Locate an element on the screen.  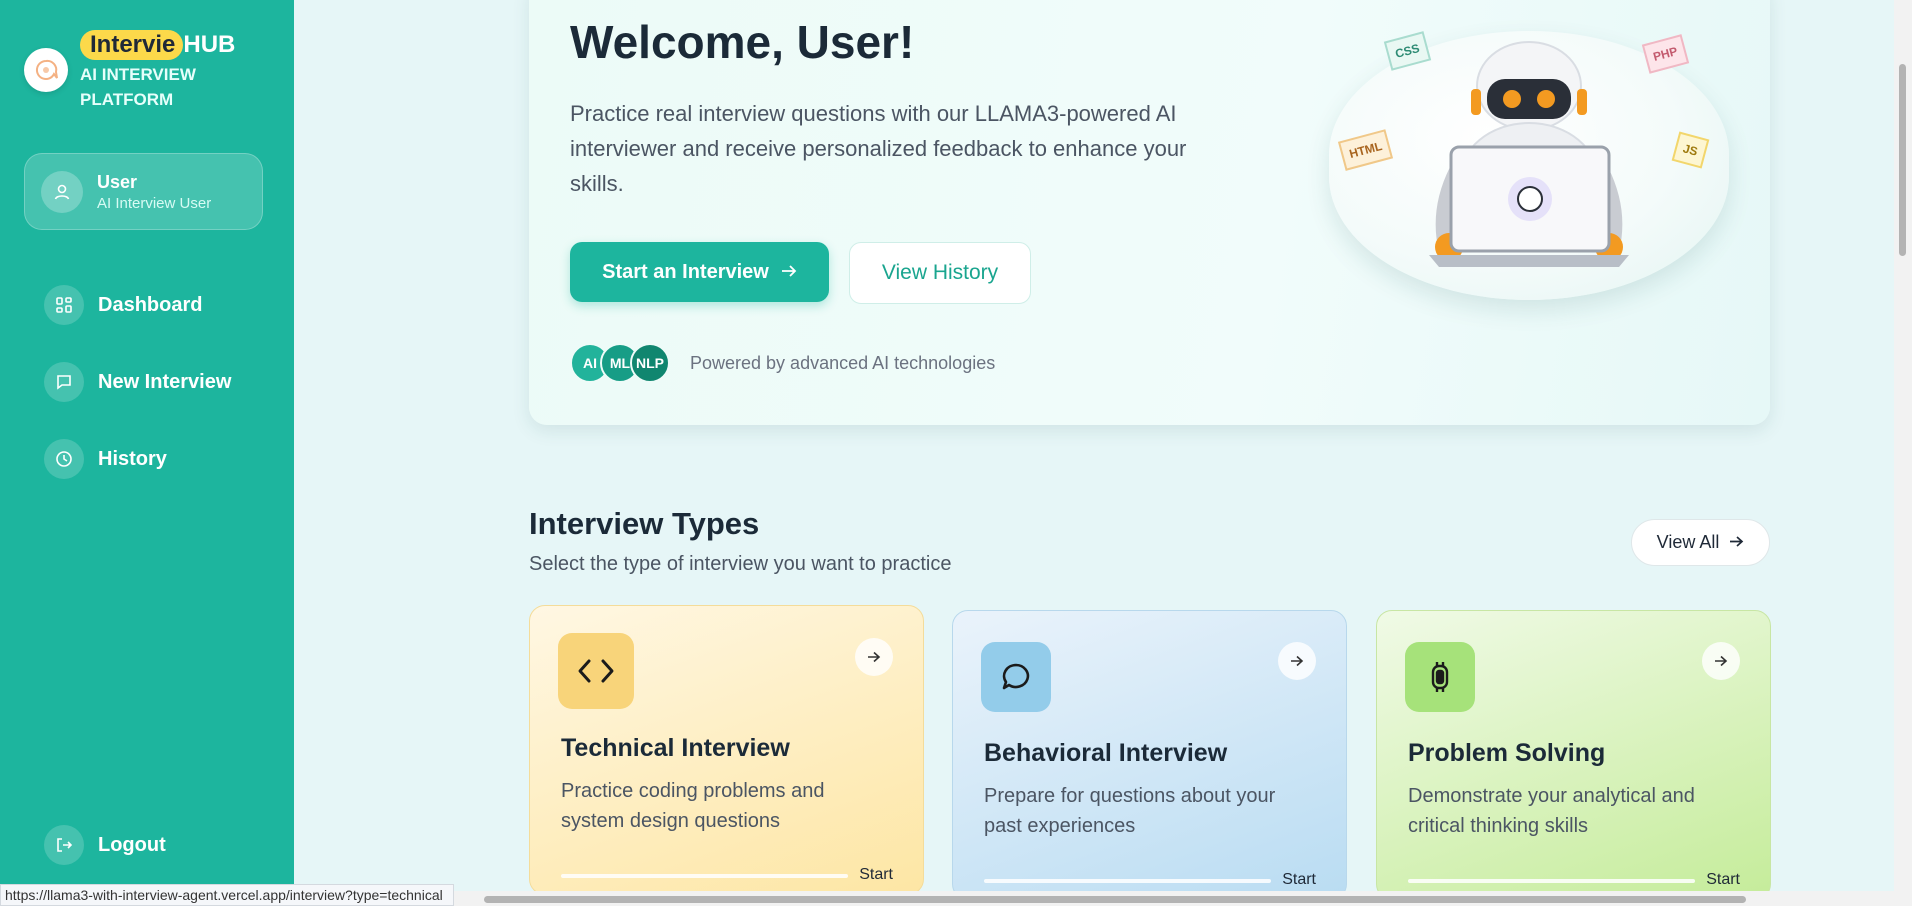
clock-icon is located at coordinates (64, 459).